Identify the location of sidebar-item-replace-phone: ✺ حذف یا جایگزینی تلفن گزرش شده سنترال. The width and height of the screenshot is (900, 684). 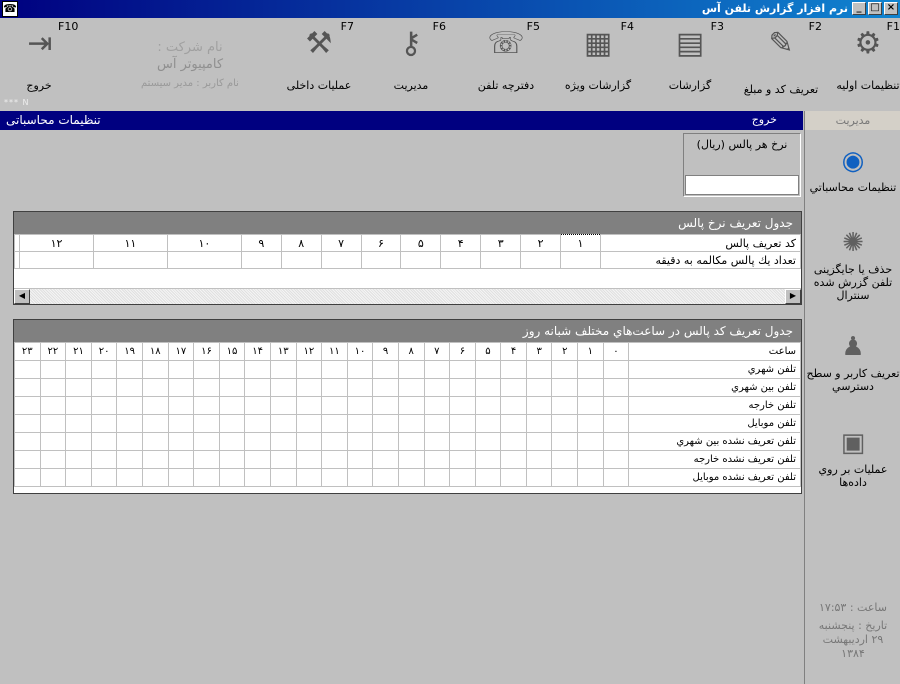
(852, 264).